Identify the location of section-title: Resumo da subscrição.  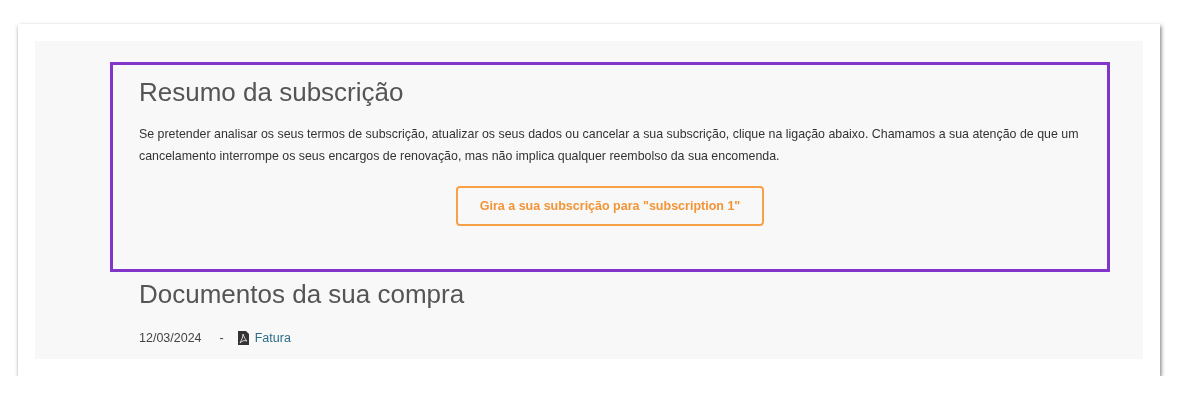
(271, 92).